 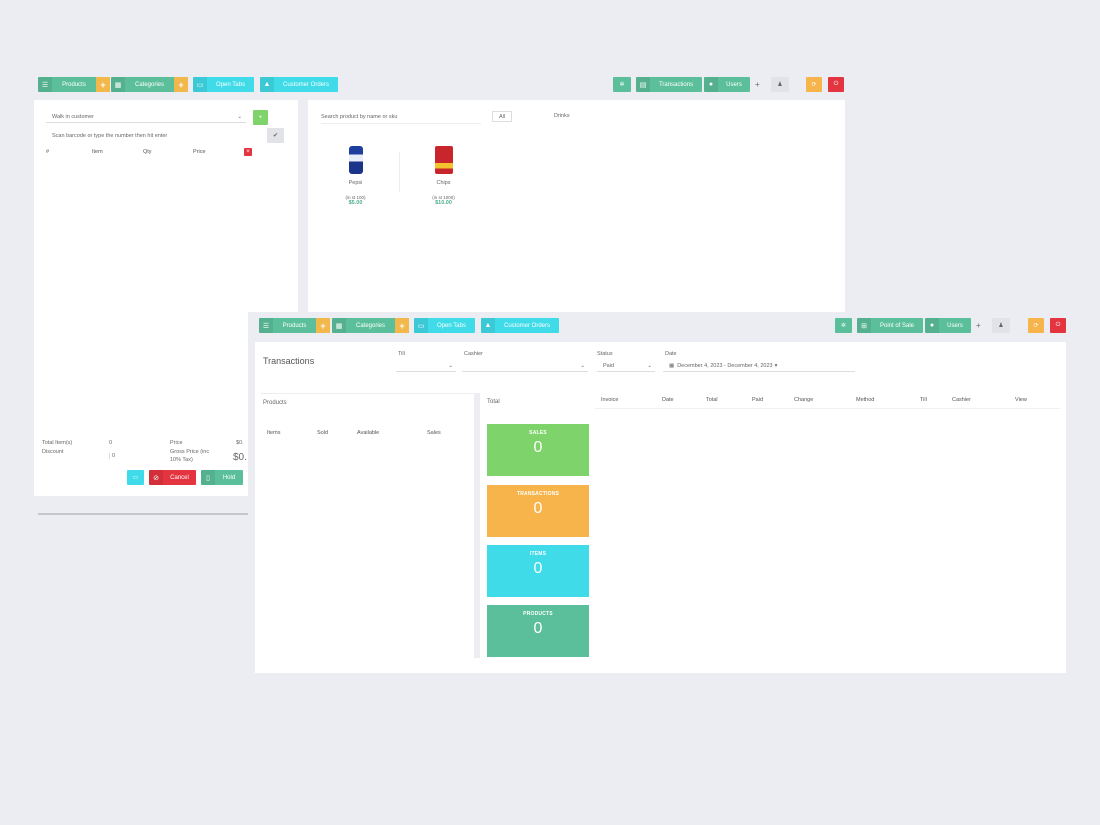 What do you see at coordinates (538, 628) in the screenshot?
I see `products-card-value: 0` at bounding box center [538, 628].